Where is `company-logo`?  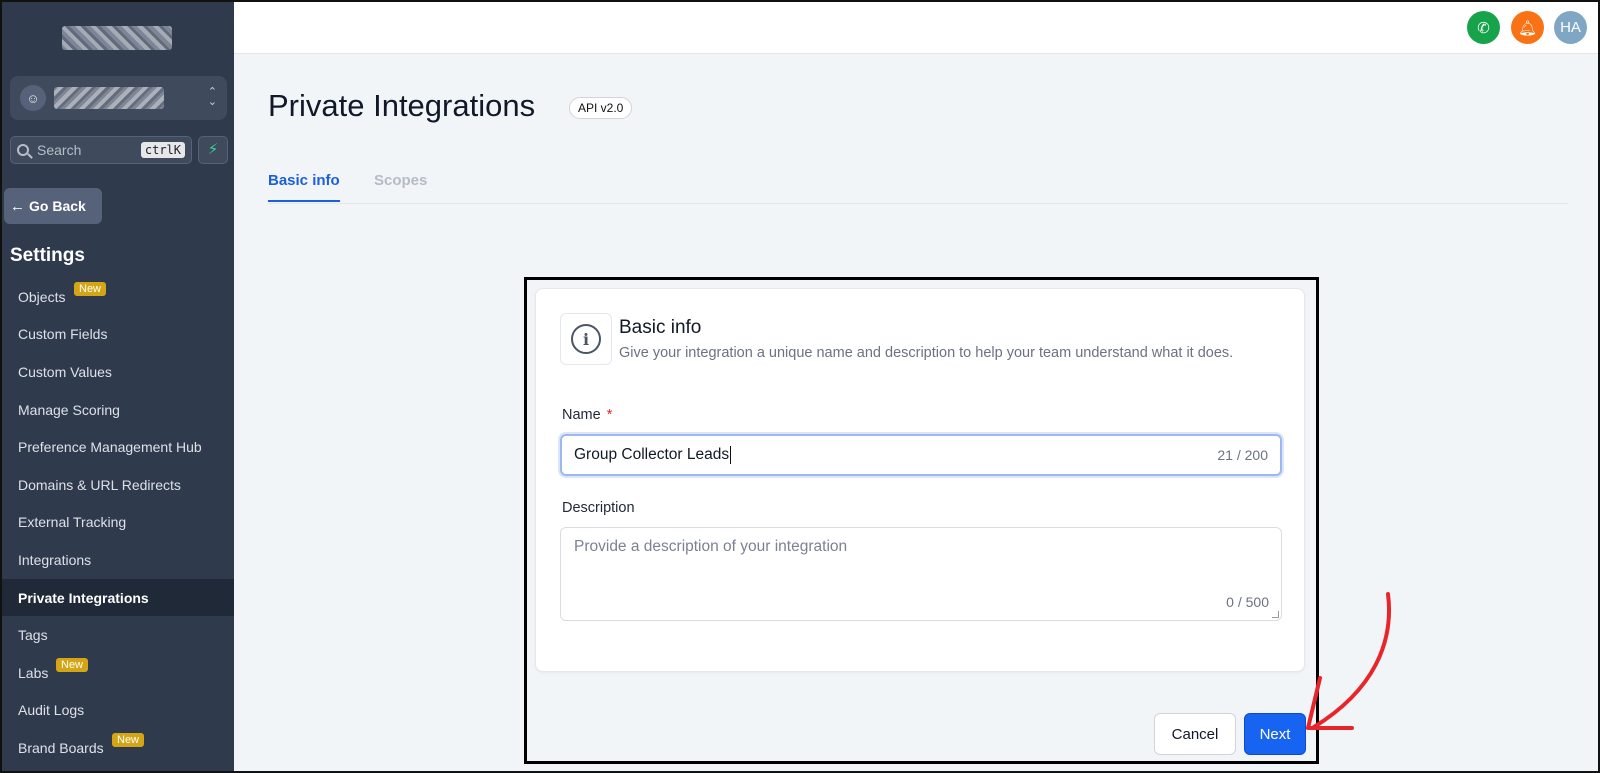 company-logo is located at coordinates (117, 38).